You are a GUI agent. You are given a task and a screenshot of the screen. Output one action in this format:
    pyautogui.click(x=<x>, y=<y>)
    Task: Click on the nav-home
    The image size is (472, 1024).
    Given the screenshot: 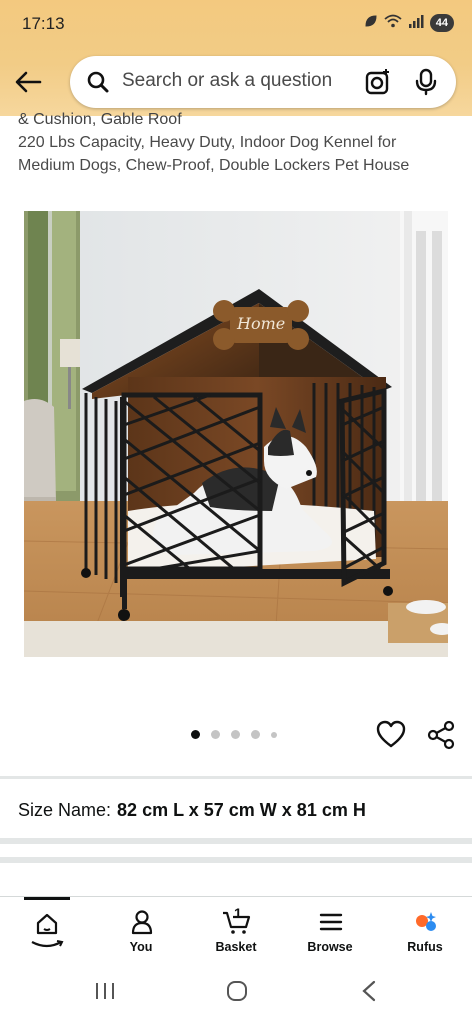 What is the action you would take?
    pyautogui.click(x=46, y=930)
    